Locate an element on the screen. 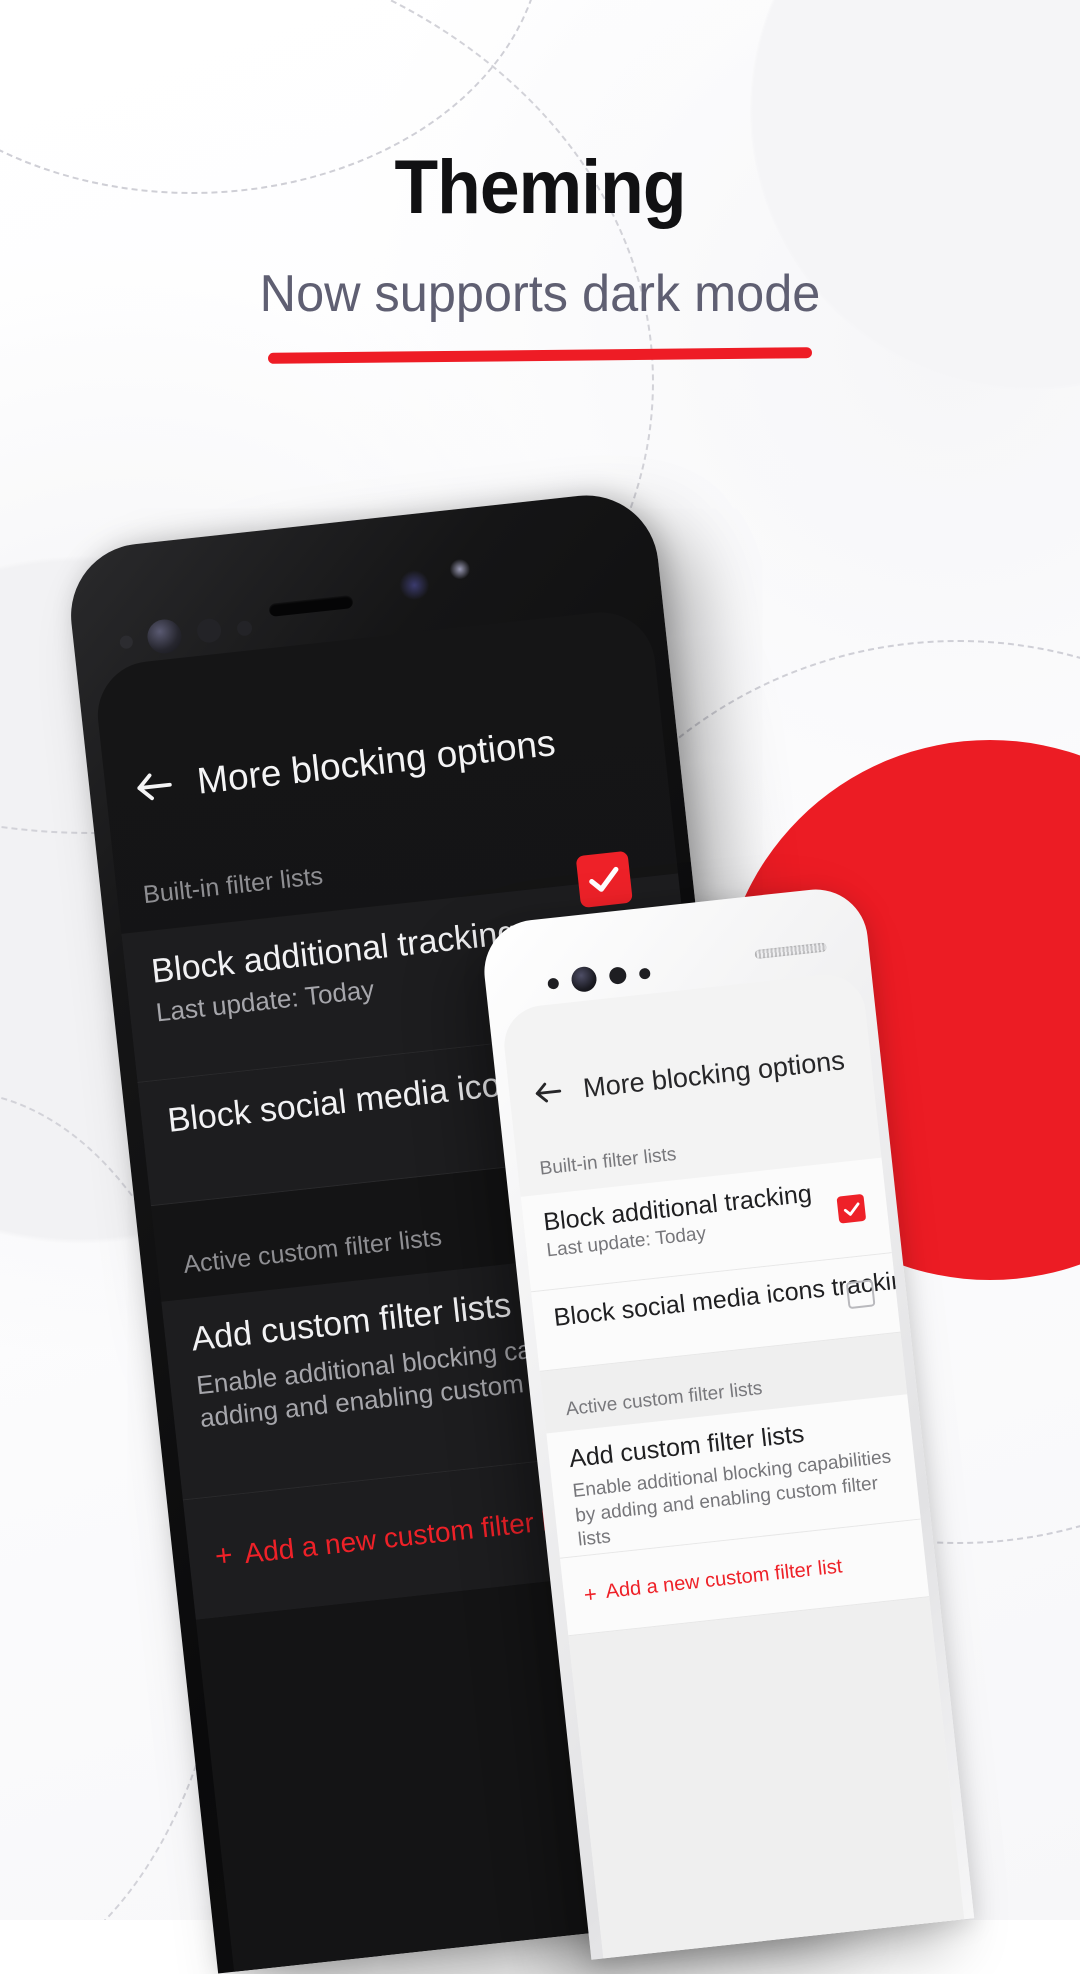 This screenshot has height=1974, width=1080. dark-appbar: More blocking options is located at coordinates (384, 762).